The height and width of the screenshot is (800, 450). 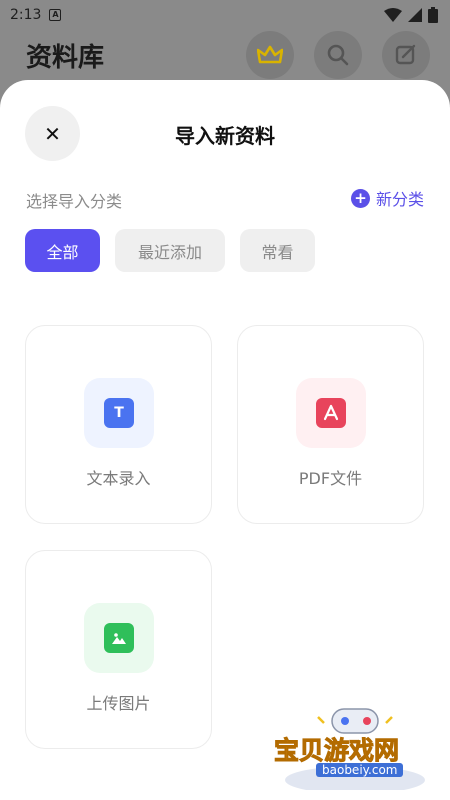 I want to click on text-entry-label: 文本录入, so click(x=118, y=478).